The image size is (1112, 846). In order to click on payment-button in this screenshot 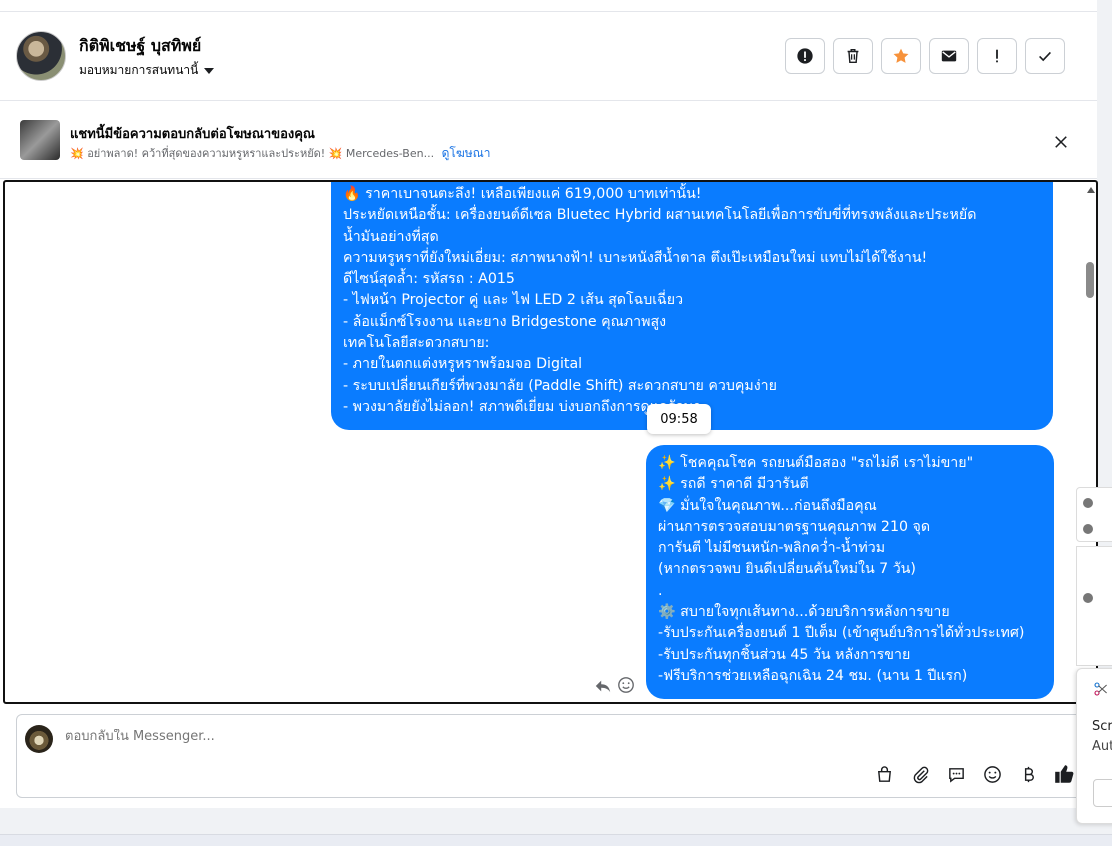, I will do `click(1028, 774)`.